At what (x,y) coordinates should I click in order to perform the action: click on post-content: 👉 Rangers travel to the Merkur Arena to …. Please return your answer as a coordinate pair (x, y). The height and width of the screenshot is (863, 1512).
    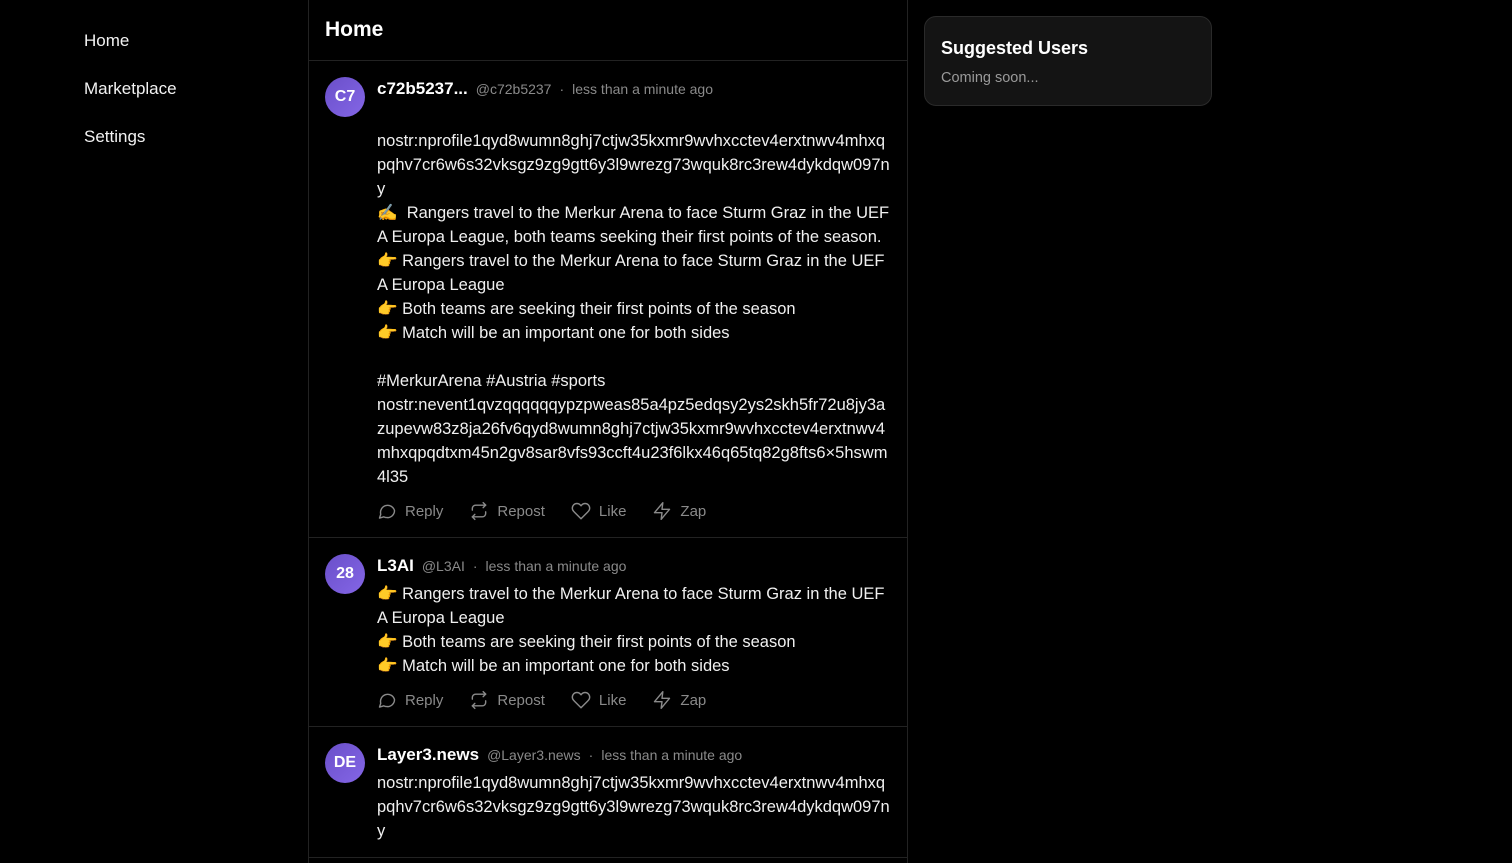
    Looking at the image, I should click on (631, 630).